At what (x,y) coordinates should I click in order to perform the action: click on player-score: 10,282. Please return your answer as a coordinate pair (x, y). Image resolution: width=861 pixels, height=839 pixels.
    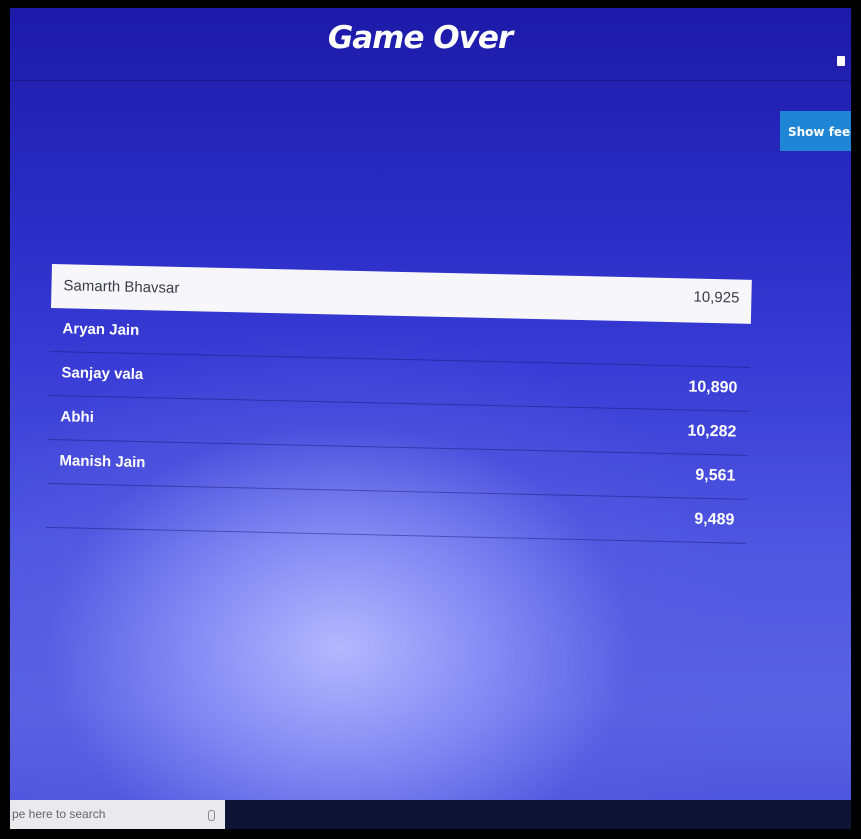
    Looking at the image, I should click on (712, 431).